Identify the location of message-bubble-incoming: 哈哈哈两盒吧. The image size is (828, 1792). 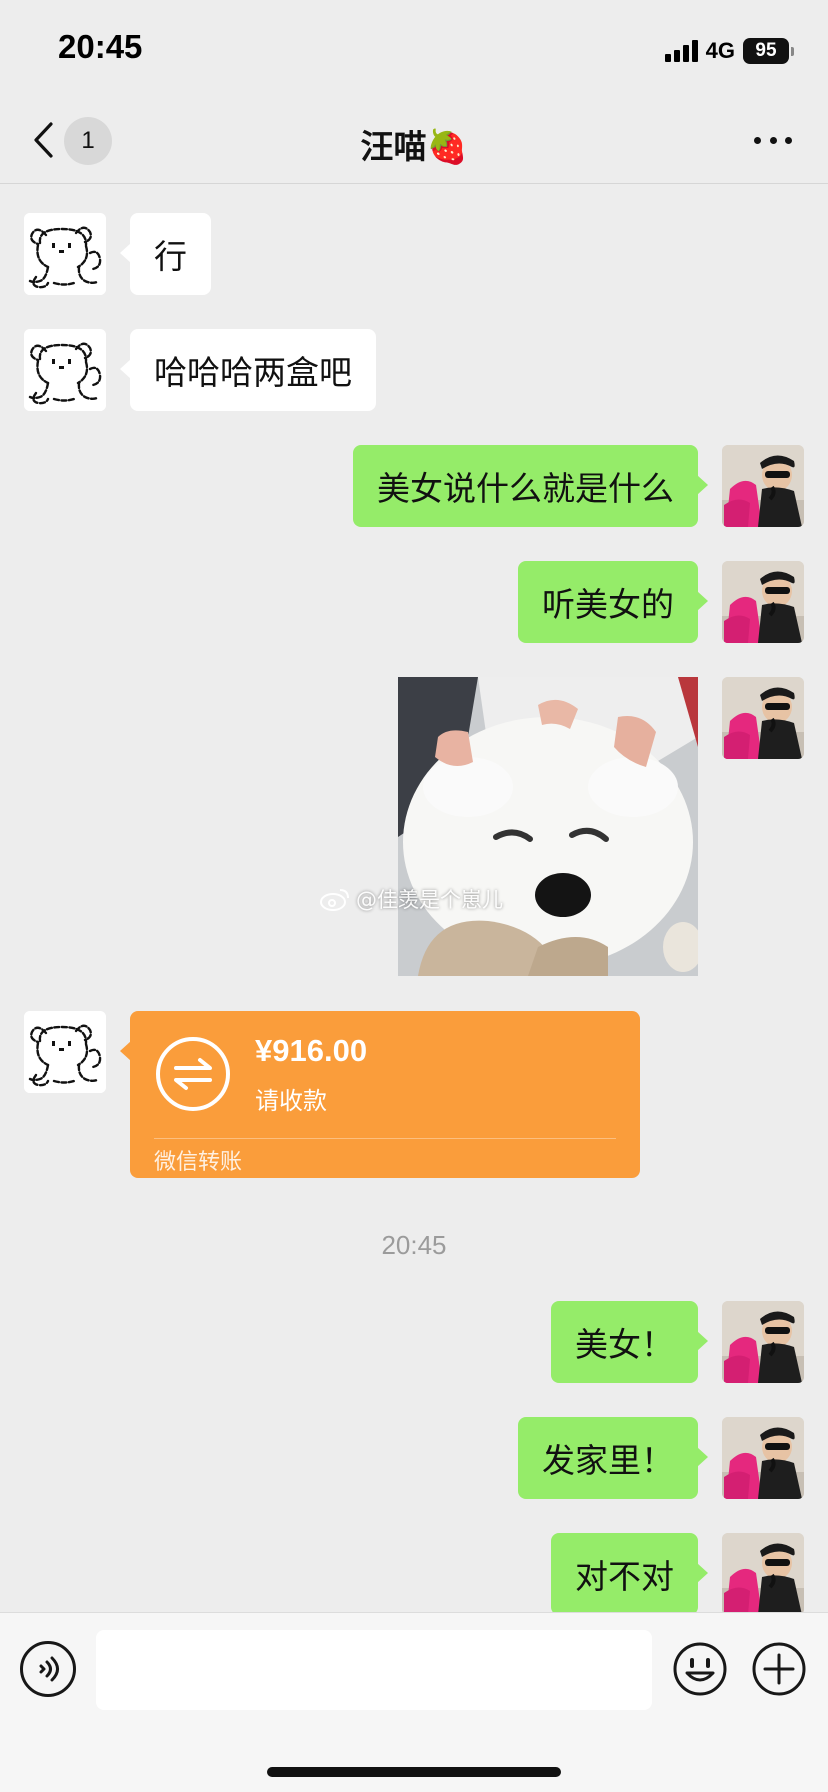
(248, 370).